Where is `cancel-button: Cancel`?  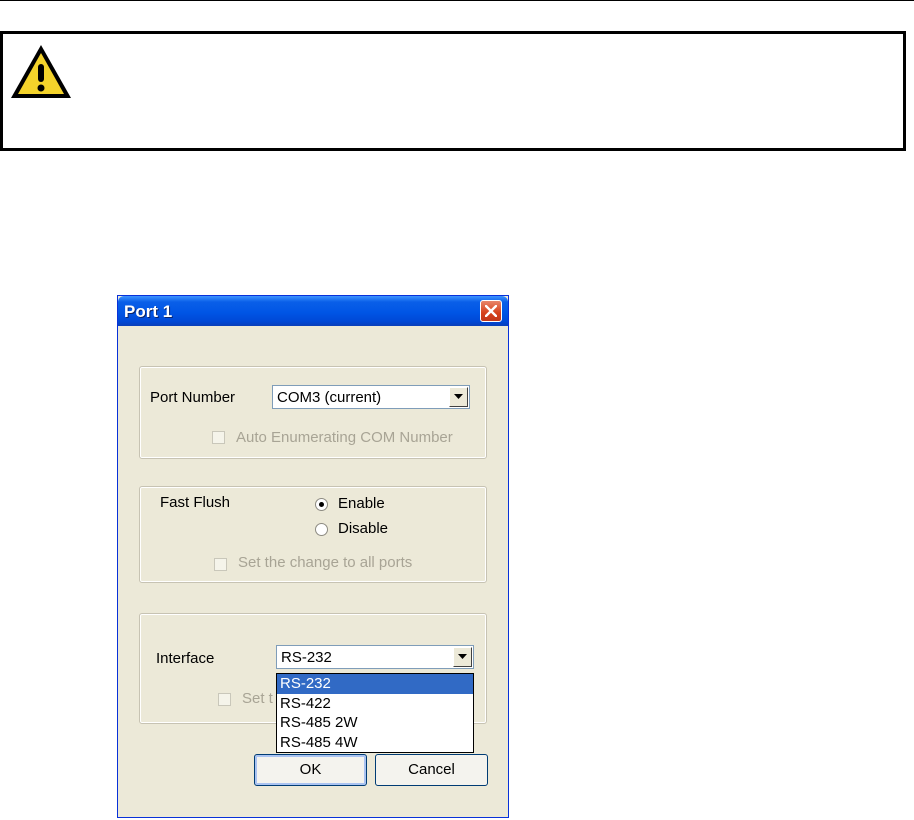 cancel-button: Cancel is located at coordinates (431, 770).